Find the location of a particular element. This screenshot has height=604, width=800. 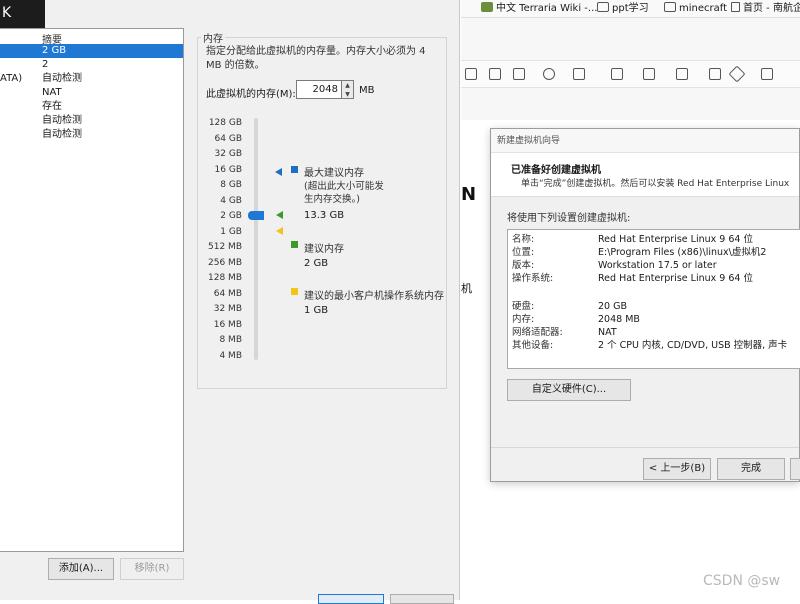

min-legend-value: 1 GB is located at coordinates (316, 310).